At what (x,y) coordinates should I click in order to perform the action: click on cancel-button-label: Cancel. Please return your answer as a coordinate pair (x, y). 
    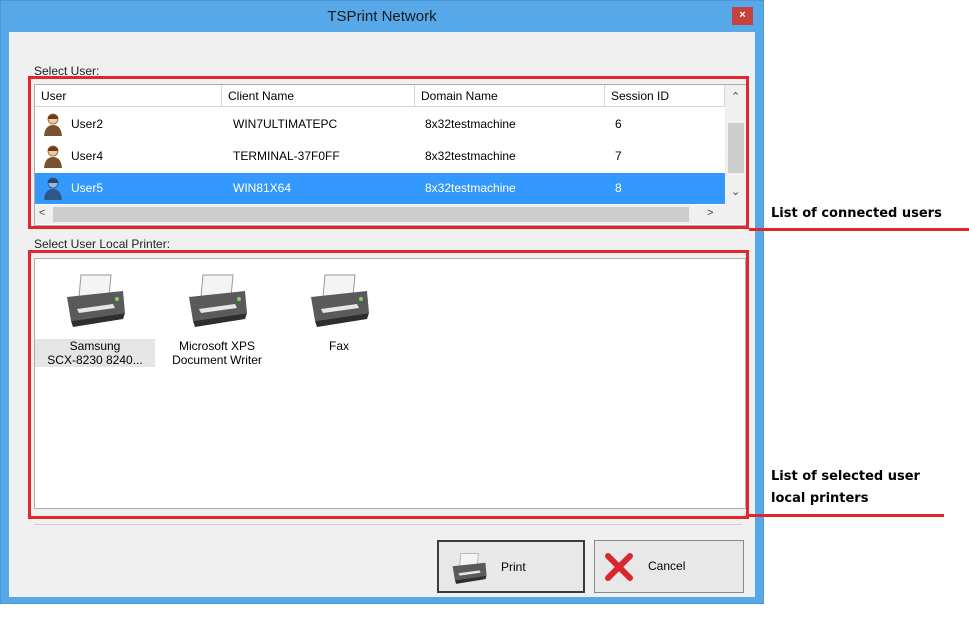
    Looking at the image, I should click on (667, 566).